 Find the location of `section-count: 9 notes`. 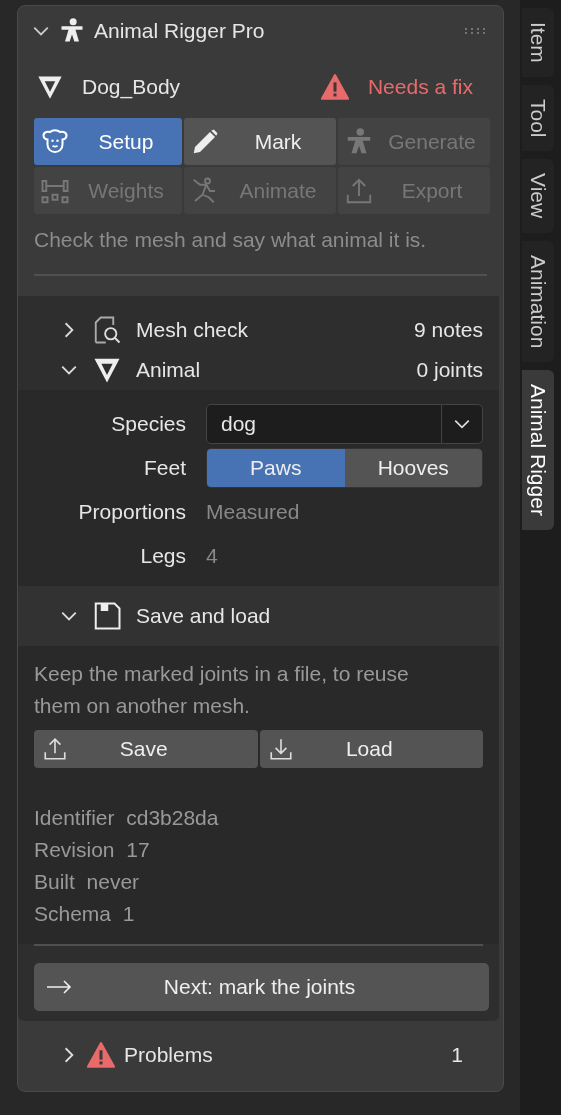

section-count: 9 notes is located at coordinates (448, 330).